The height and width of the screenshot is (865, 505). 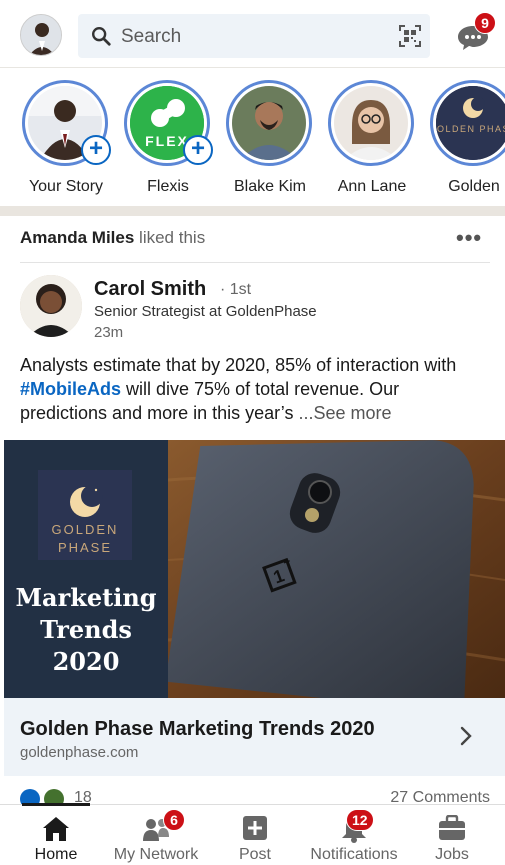 What do you see at coordinates (51, 306) in the screenshot?
I see `author-avatar` at bounding box center [51, 306].